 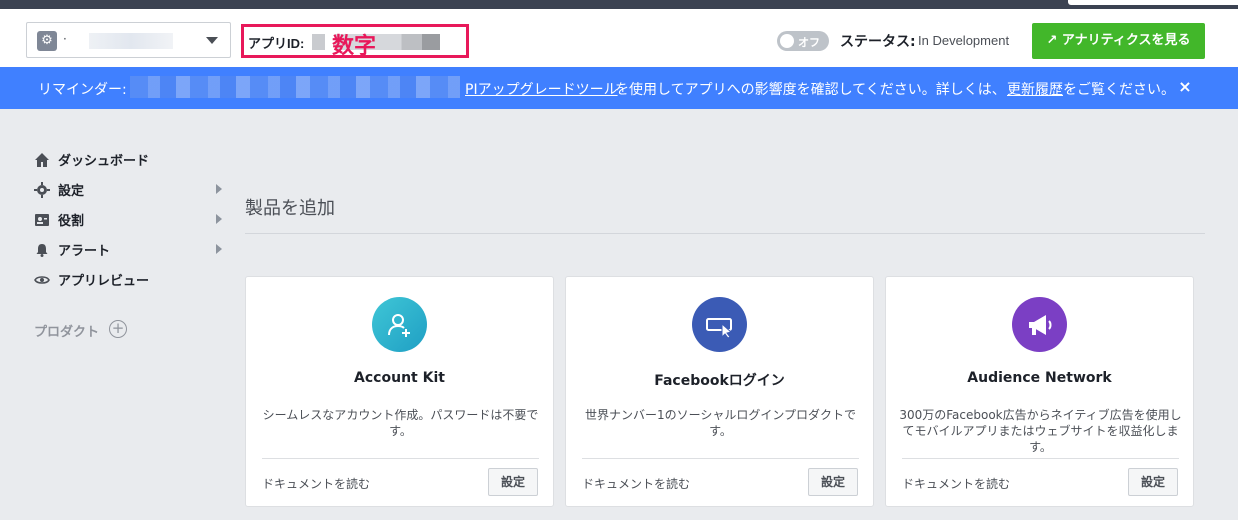 What do you see at coordinates (541, 89) in the screenshot?
I see `upgrade-tool-link: PIアップグレードツール` at bounding box center [541, 89].